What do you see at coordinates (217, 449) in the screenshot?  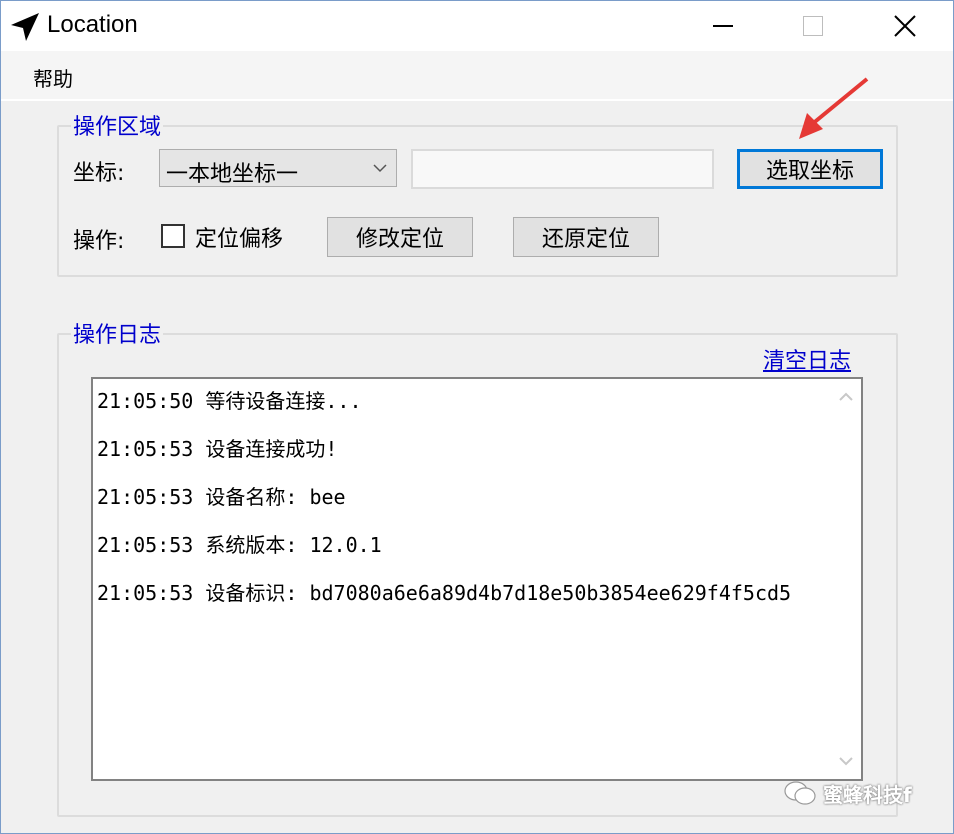 I see `log-line: 21:05:53 设备连接成功!` at bounding box center [217, 449].